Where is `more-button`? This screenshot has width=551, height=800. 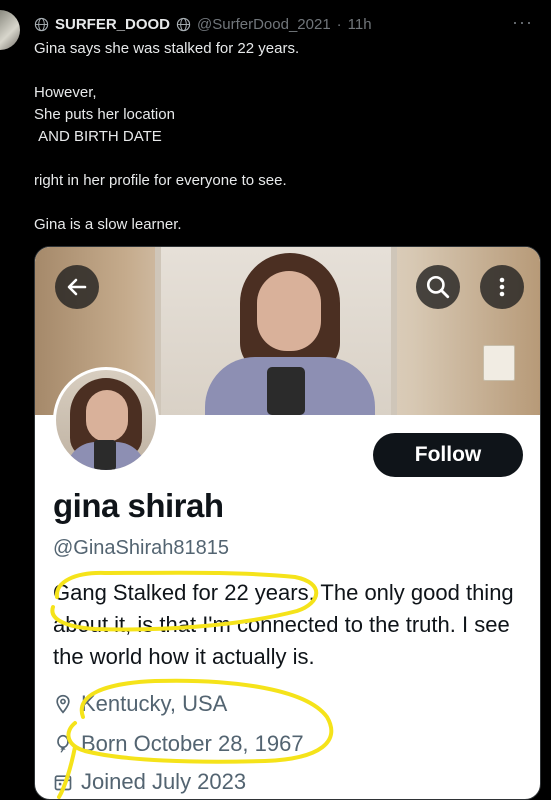
more-button is located at coordinates (502, 287).